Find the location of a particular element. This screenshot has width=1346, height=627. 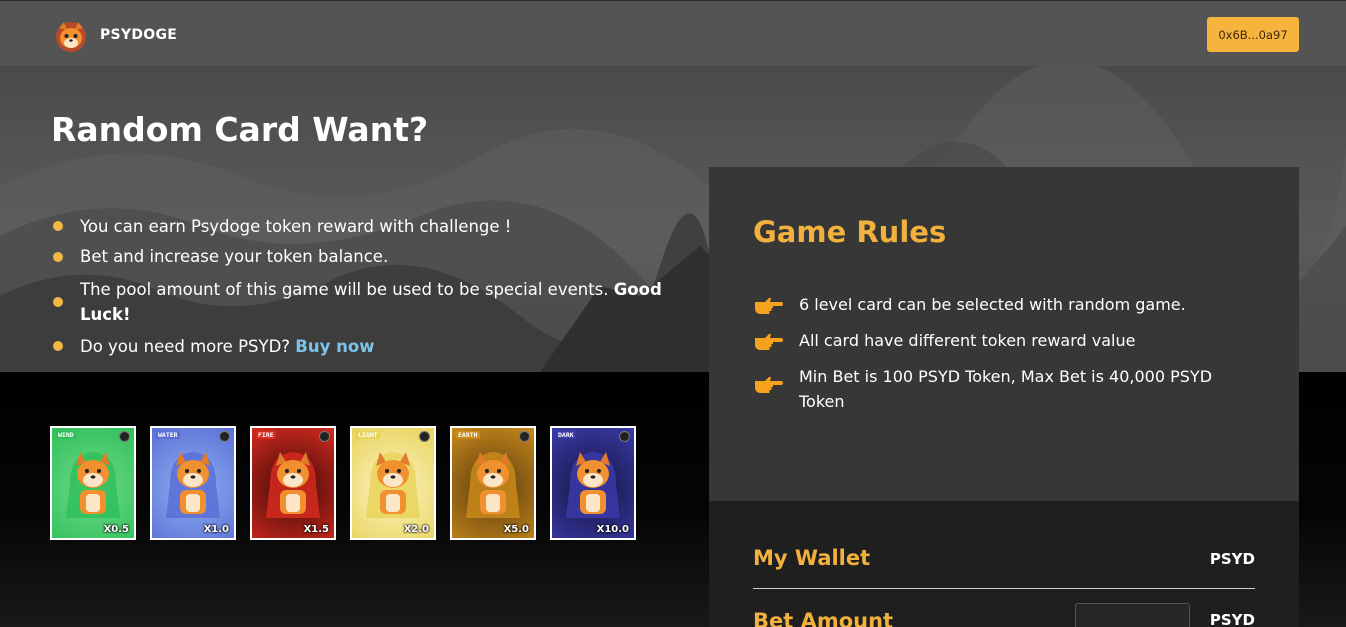

divider is located at coordinates (1004, 588).